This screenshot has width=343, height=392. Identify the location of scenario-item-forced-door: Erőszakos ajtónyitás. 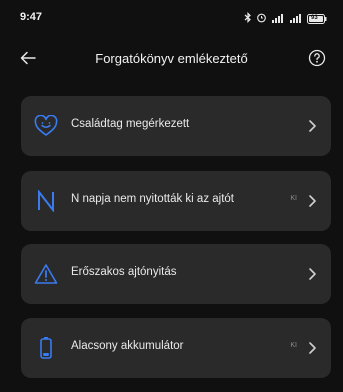
(176, 274).